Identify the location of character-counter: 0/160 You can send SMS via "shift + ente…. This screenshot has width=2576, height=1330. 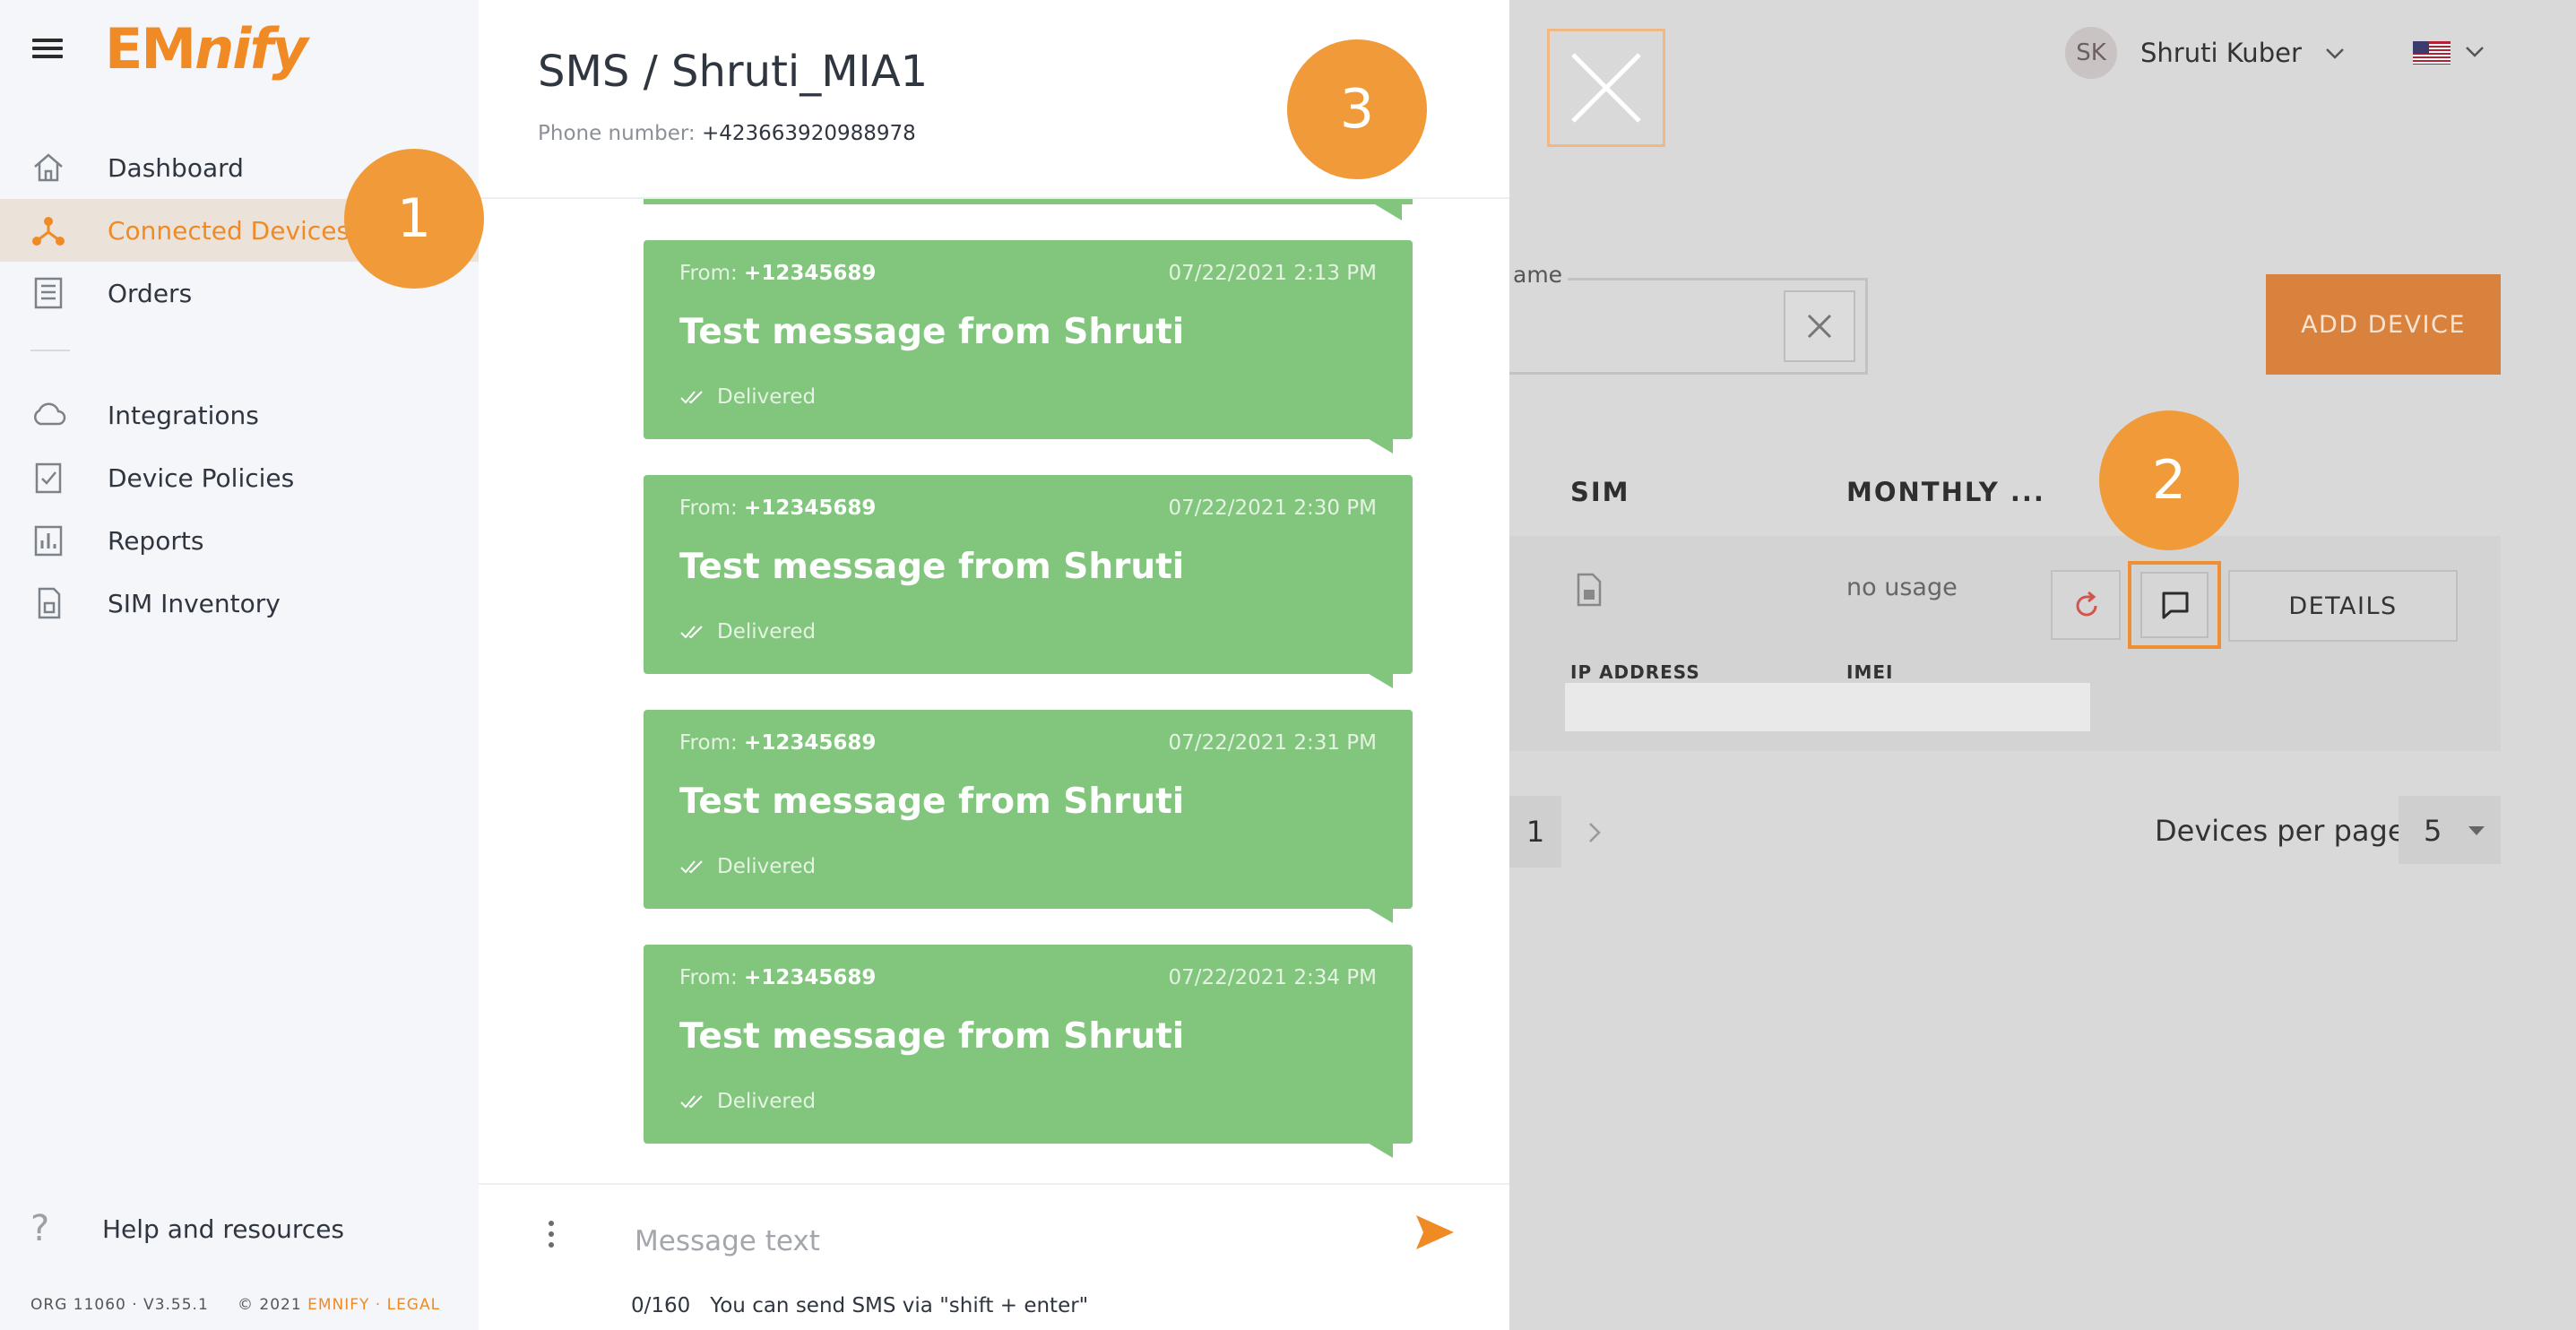
(860, 1305).